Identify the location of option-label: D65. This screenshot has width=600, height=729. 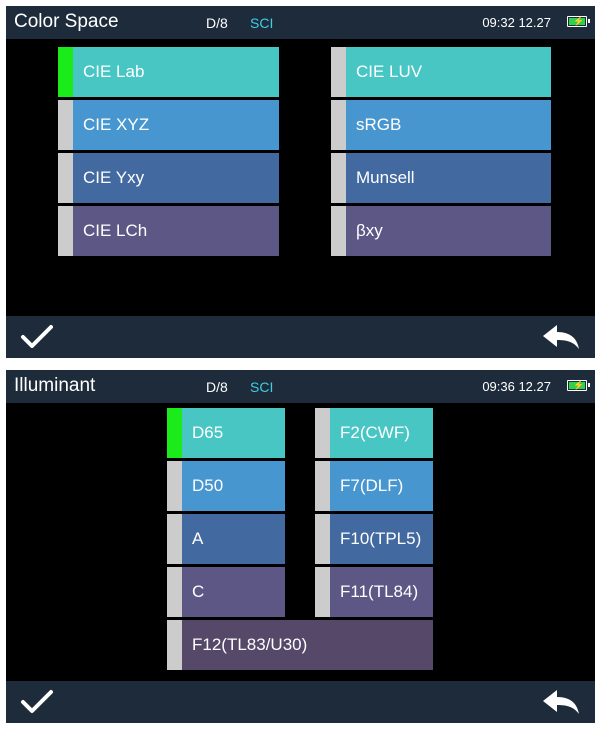
(208, 432).